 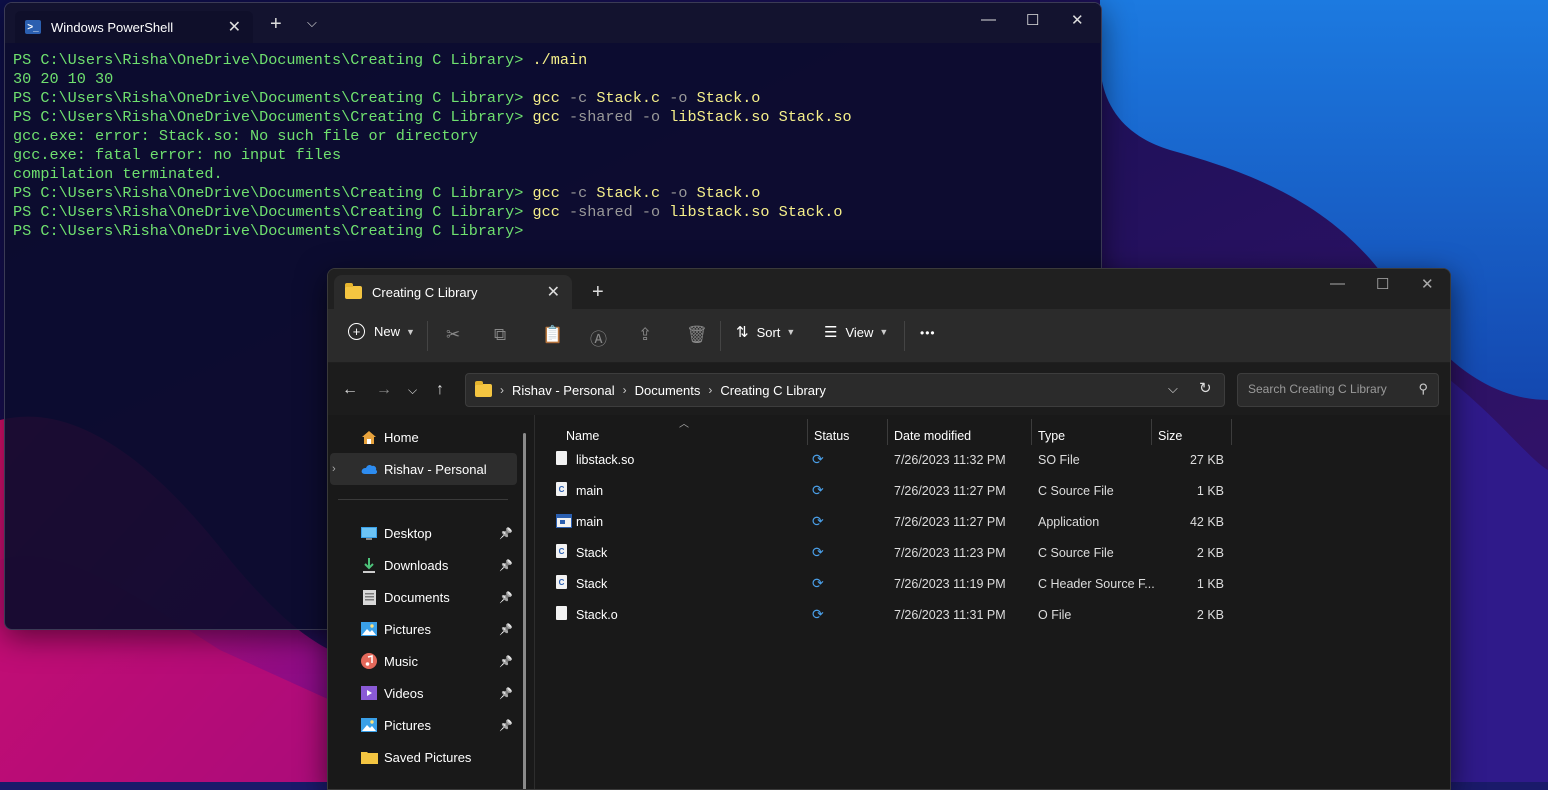 I want to click on column-header-name: Name, so click(x=582, y=436).